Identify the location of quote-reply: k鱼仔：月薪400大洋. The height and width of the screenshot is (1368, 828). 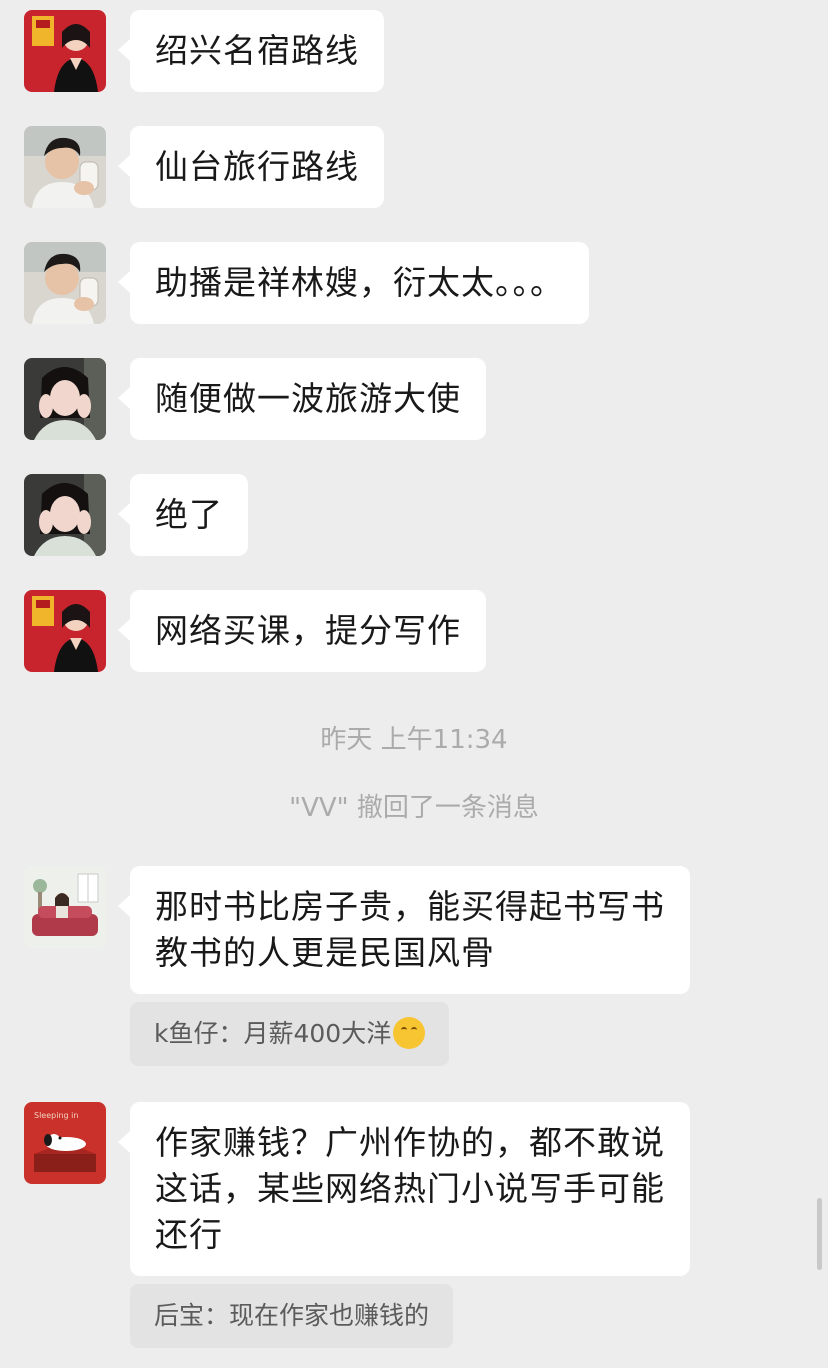
(290, 1034).